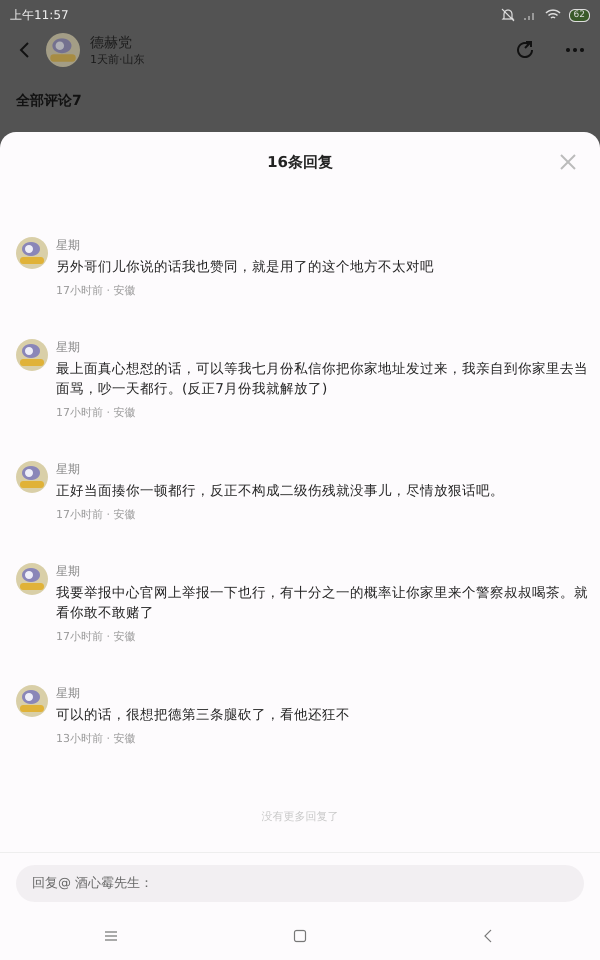 The width and height of the screenshot is (600, 960). I want to click on section-title: 全部评论7, so click(49, 101).